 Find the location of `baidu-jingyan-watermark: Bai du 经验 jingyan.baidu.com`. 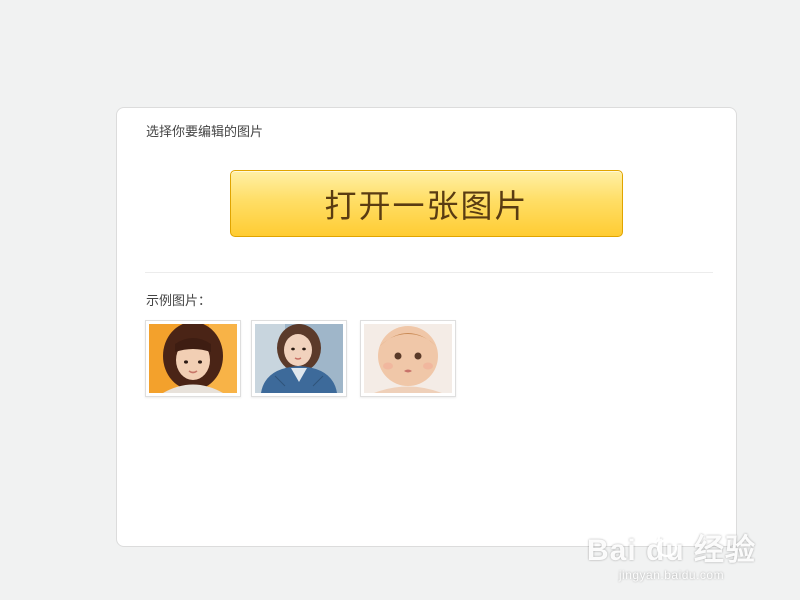

baidu-jingyan-watermark: Bai du 经验 jingyan.baidu.com is located at coordinates (671, 553).